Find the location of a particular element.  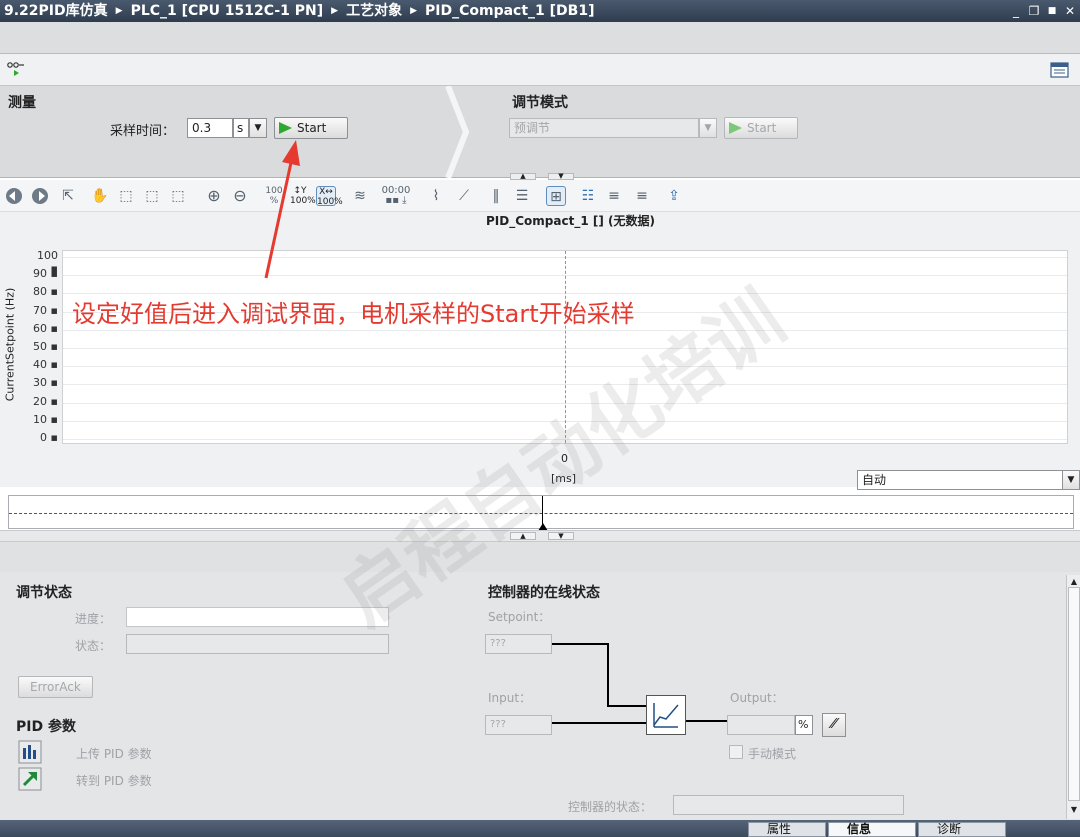

breadcrumb-db: PID_Compact_1 [DB1] is located at coordinates (509, 11).